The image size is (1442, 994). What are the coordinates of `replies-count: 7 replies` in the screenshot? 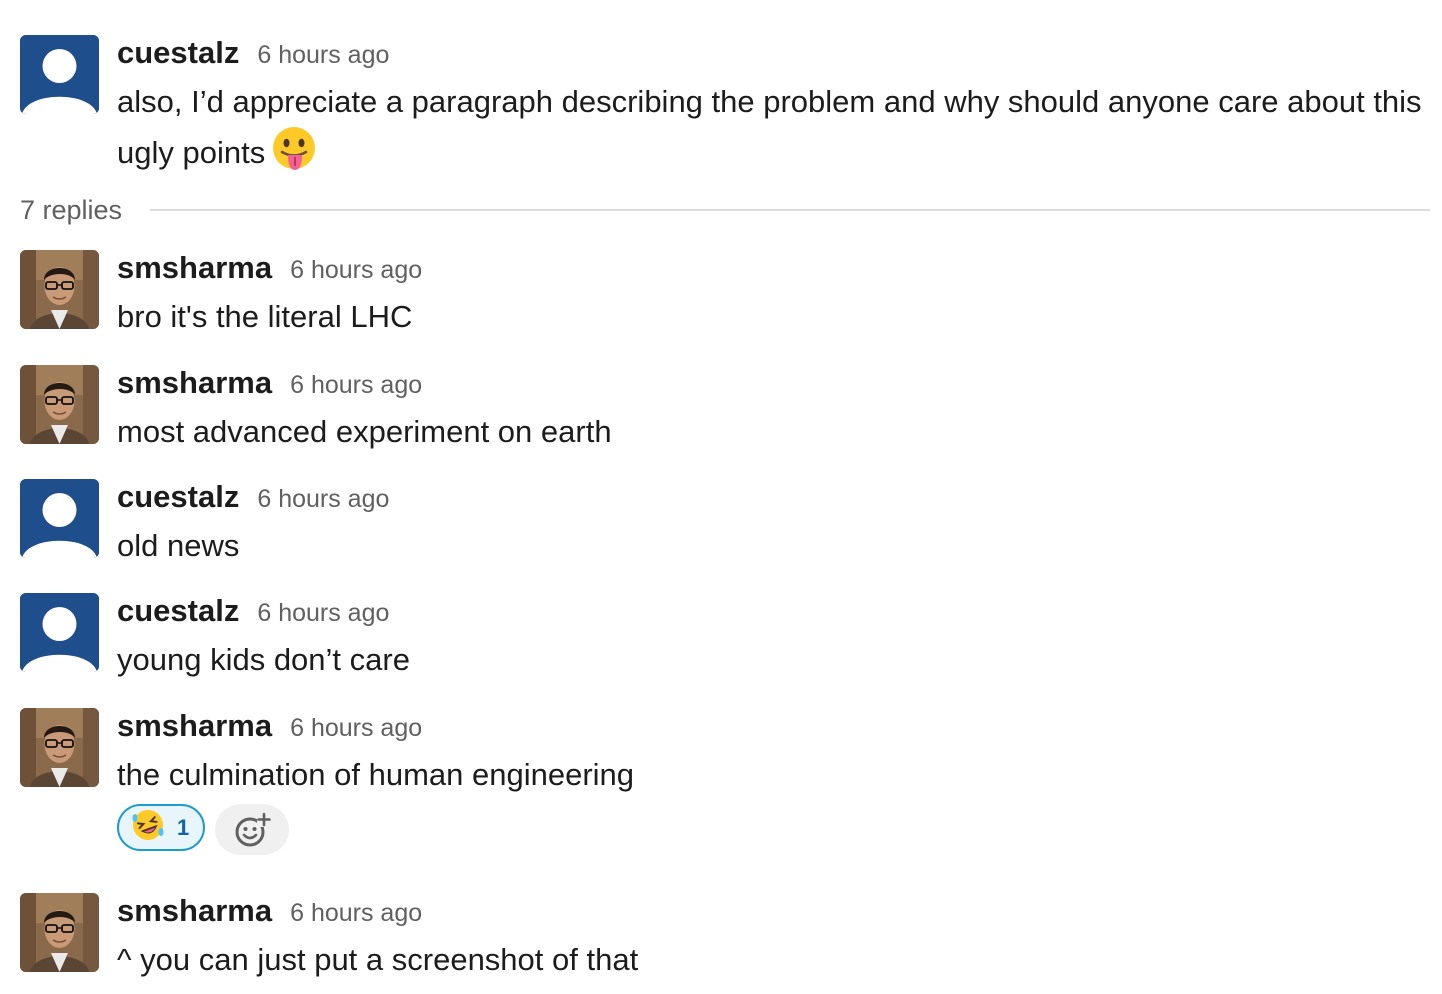 It's located at (71, 209).